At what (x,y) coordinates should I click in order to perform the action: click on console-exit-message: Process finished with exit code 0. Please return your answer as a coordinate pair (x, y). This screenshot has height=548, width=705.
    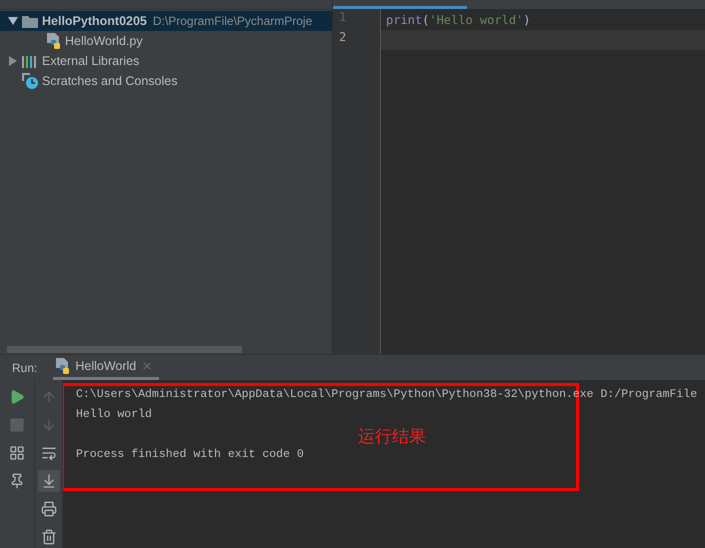
    Looking at the image, I should click on (190, 455).